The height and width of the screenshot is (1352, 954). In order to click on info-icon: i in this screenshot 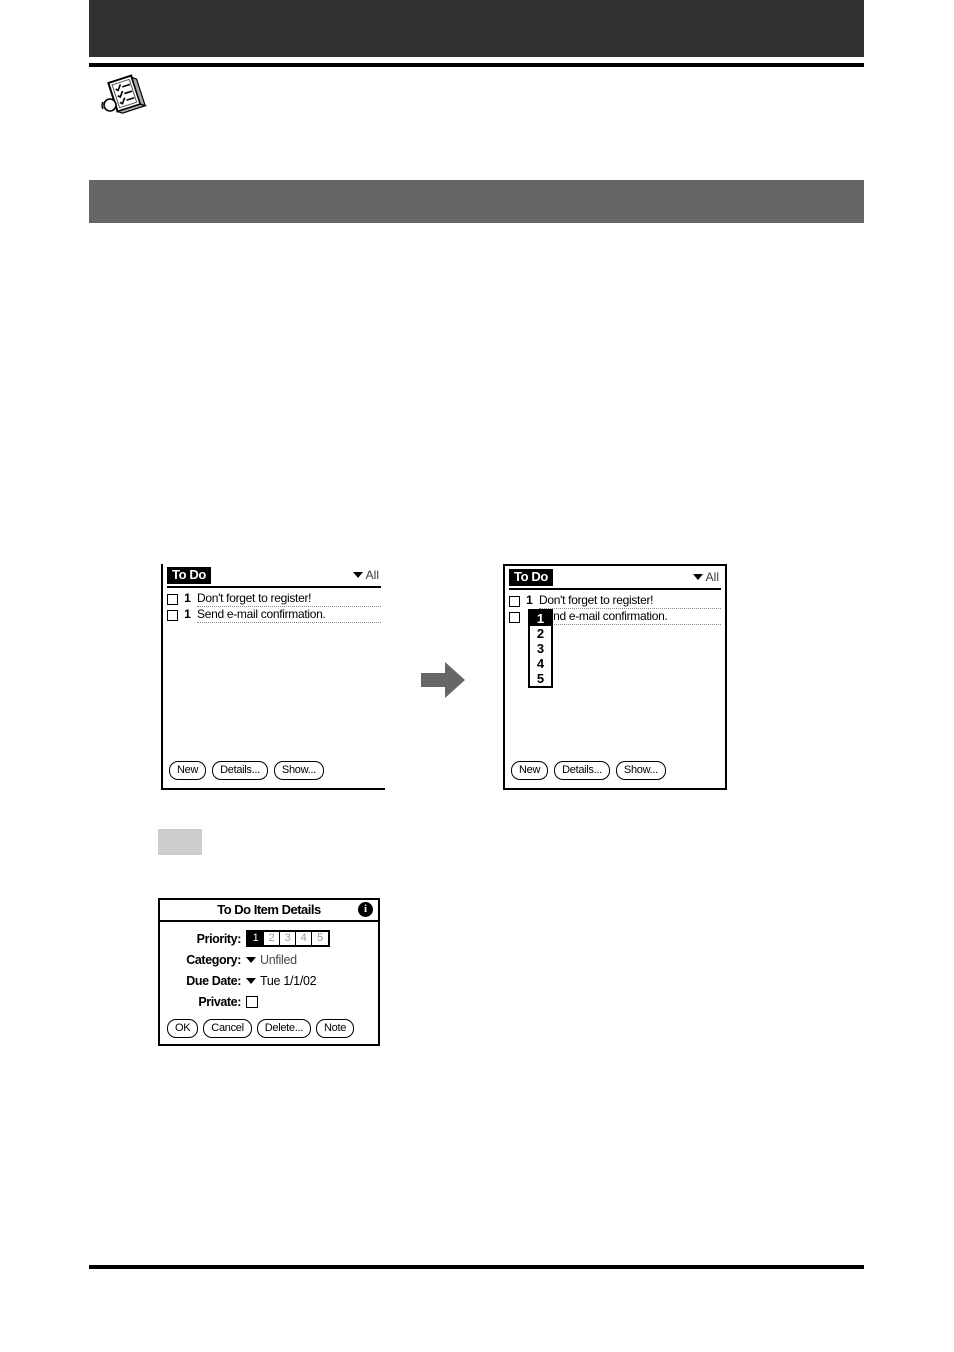, I will do `click(365, 909)`.